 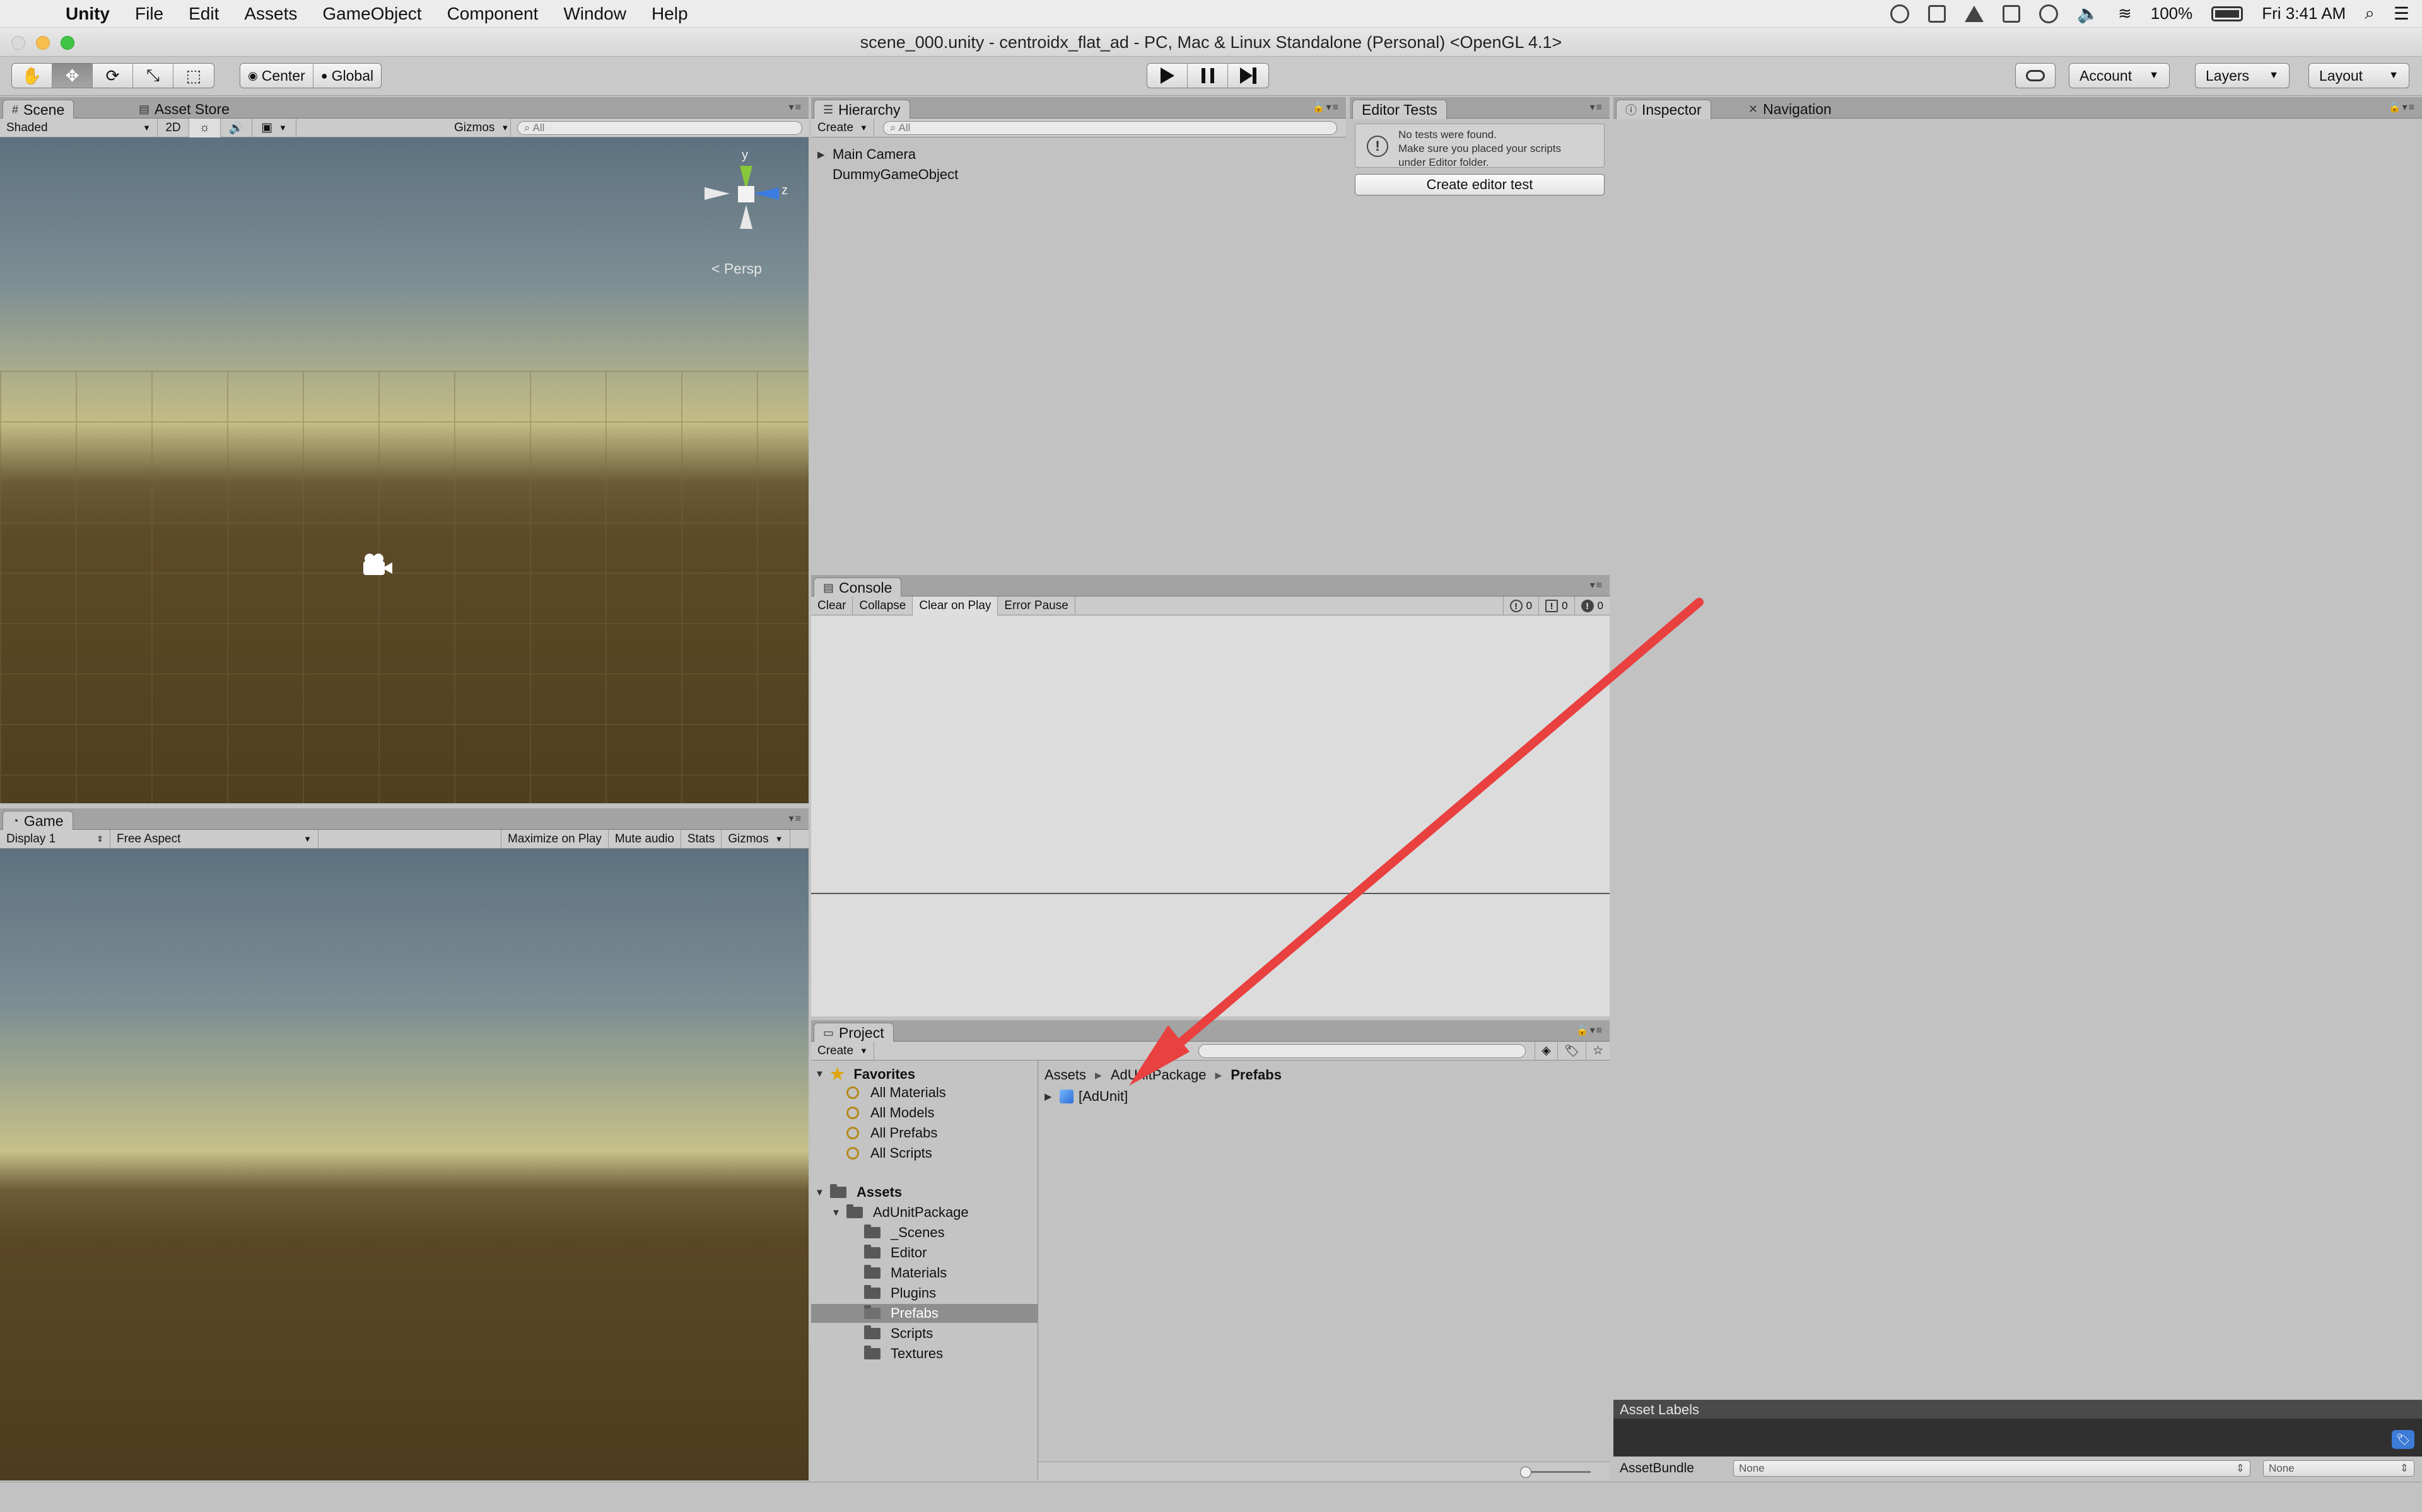 What do you see at coordinates (2304, 14) in the screenshot?
I see `clock: Fri 3:41 AM` at bounding box center [2304, 14].